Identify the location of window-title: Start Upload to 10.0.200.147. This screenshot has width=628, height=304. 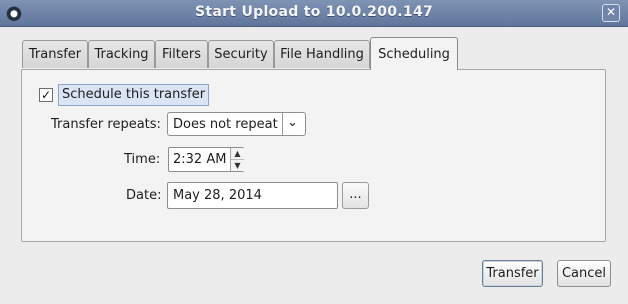
(314, 12).